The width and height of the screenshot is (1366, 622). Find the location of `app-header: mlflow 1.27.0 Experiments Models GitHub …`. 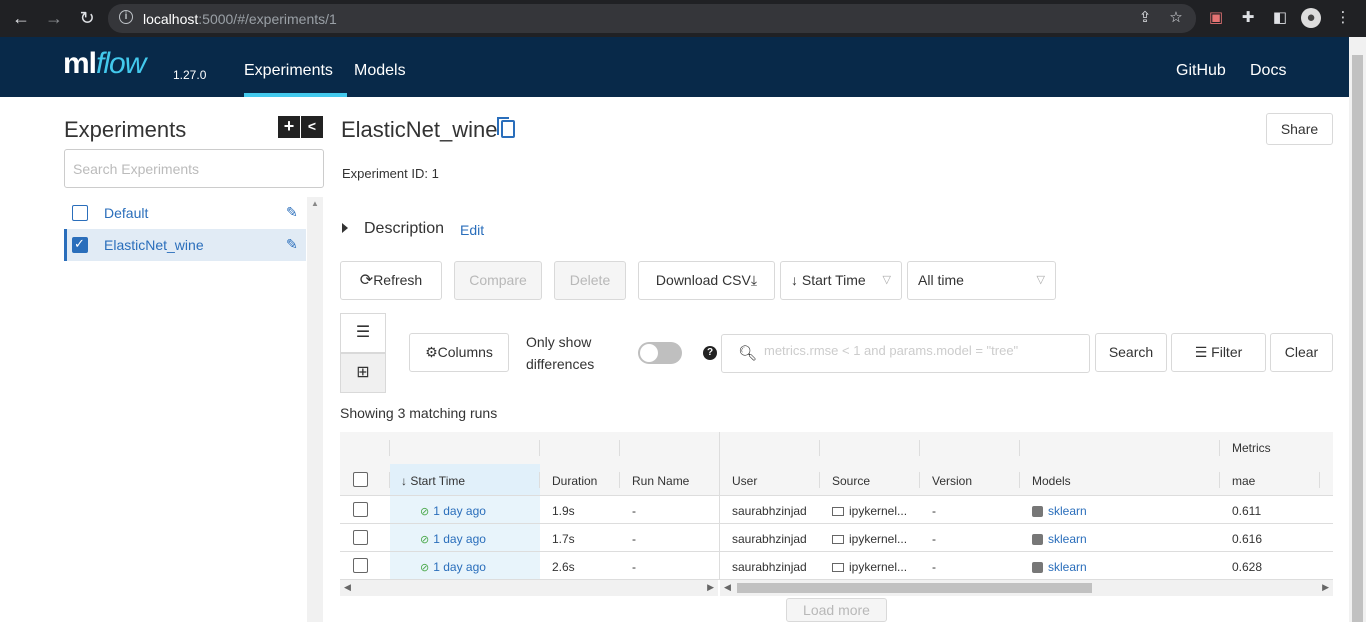

app-header: mlflow 1.27.0 Experiments Models GitHub … is located at coordinates (674, 67).